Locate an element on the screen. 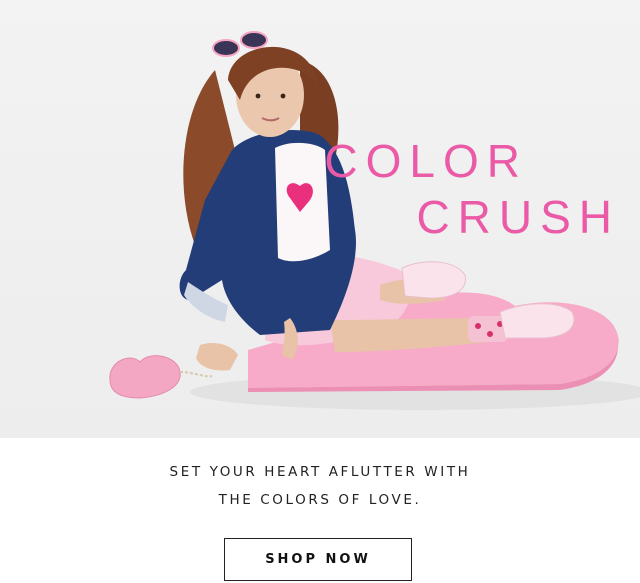 The height and width of the screenshot is (583, 640). hero-headline: COLOR CRUSH is located at coordinates (460, 189).